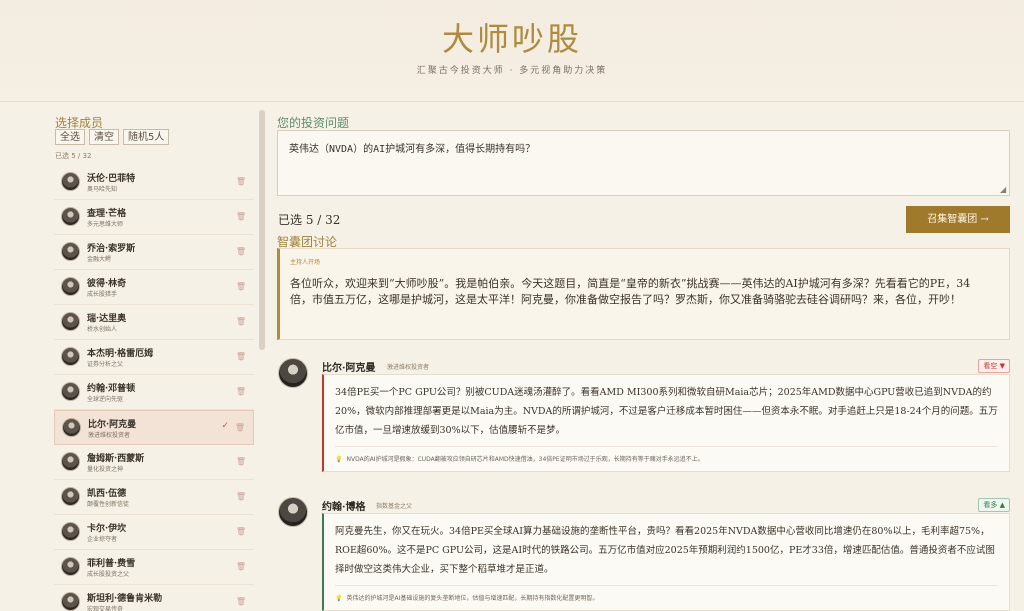  I want to click on clear-button: 清空, so click(104, 137).